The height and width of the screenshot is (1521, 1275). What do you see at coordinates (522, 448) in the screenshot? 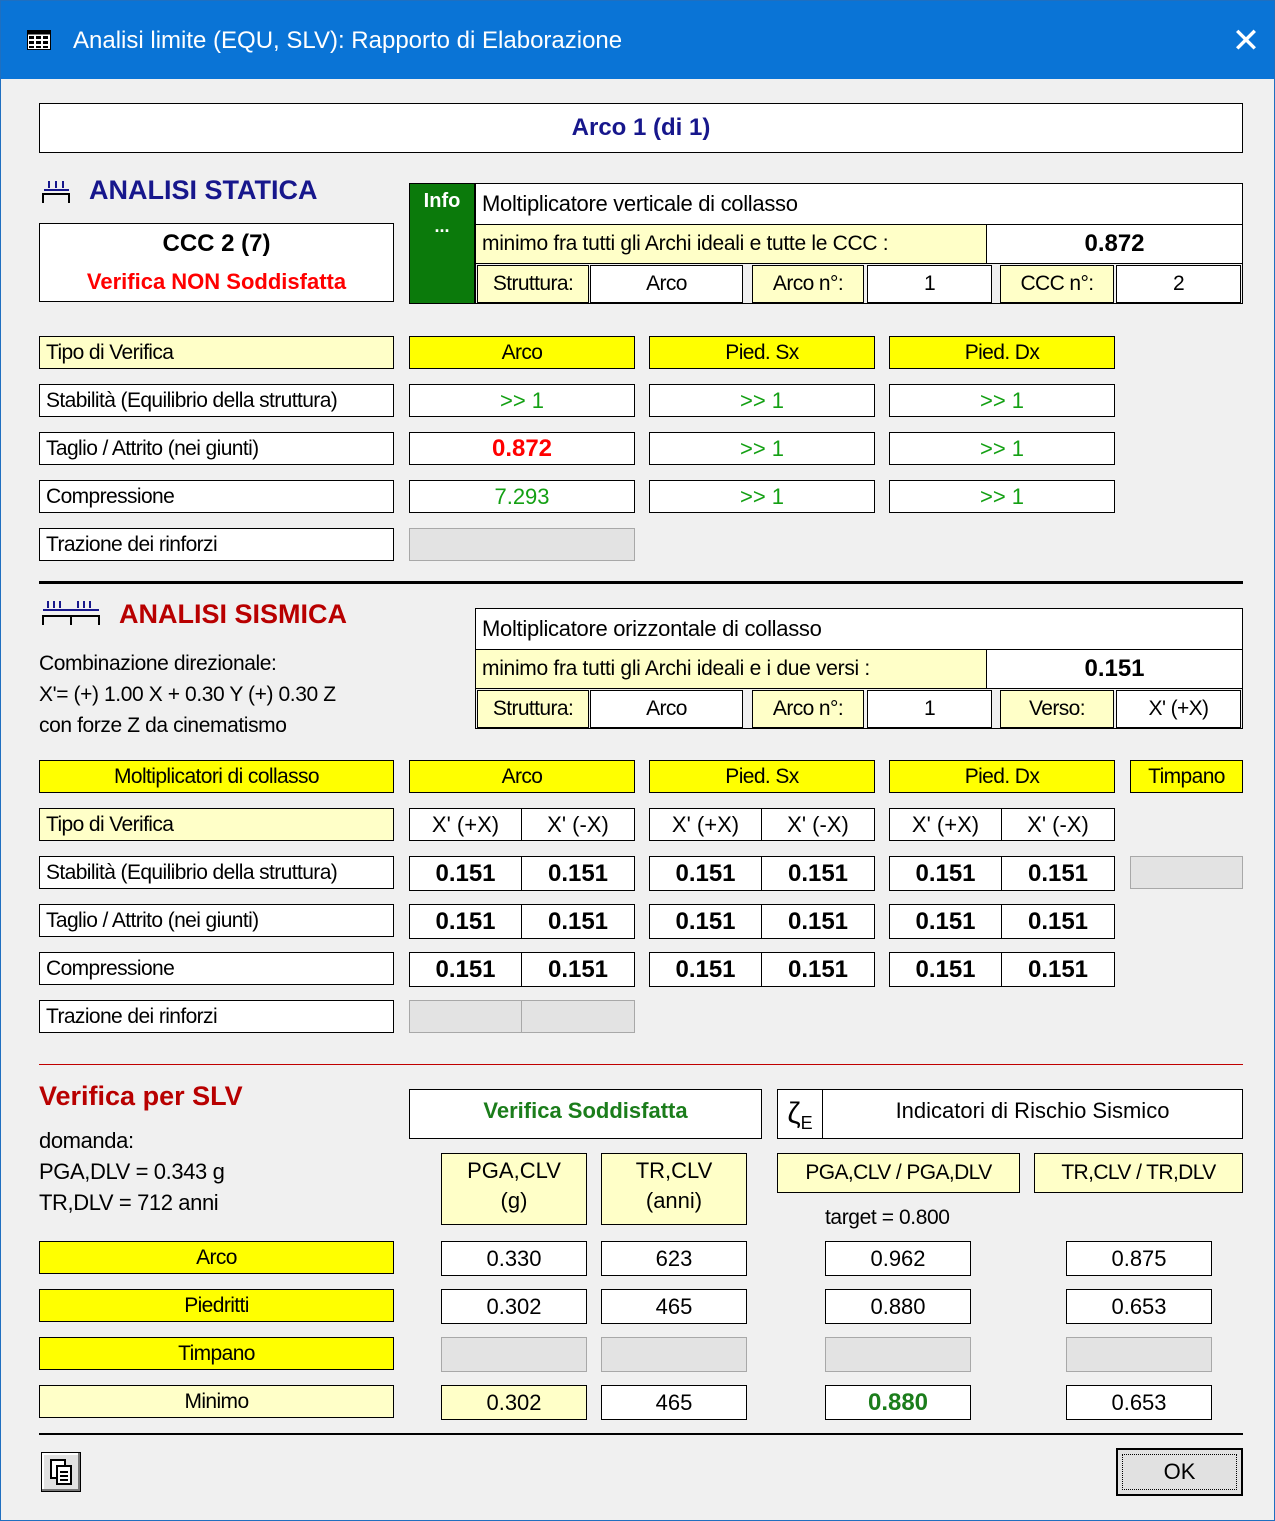
I see `static-cell: 0.872` at bounding box center [522, 448].